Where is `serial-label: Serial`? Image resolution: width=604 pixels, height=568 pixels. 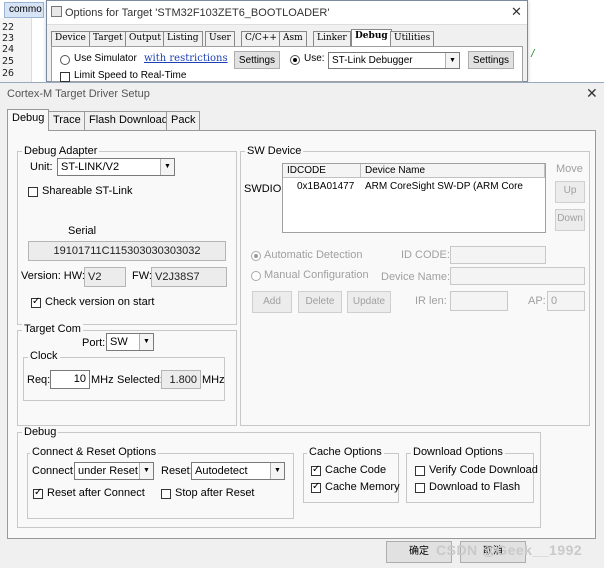
serial-label: Serial is located at coordinates (82, 231).